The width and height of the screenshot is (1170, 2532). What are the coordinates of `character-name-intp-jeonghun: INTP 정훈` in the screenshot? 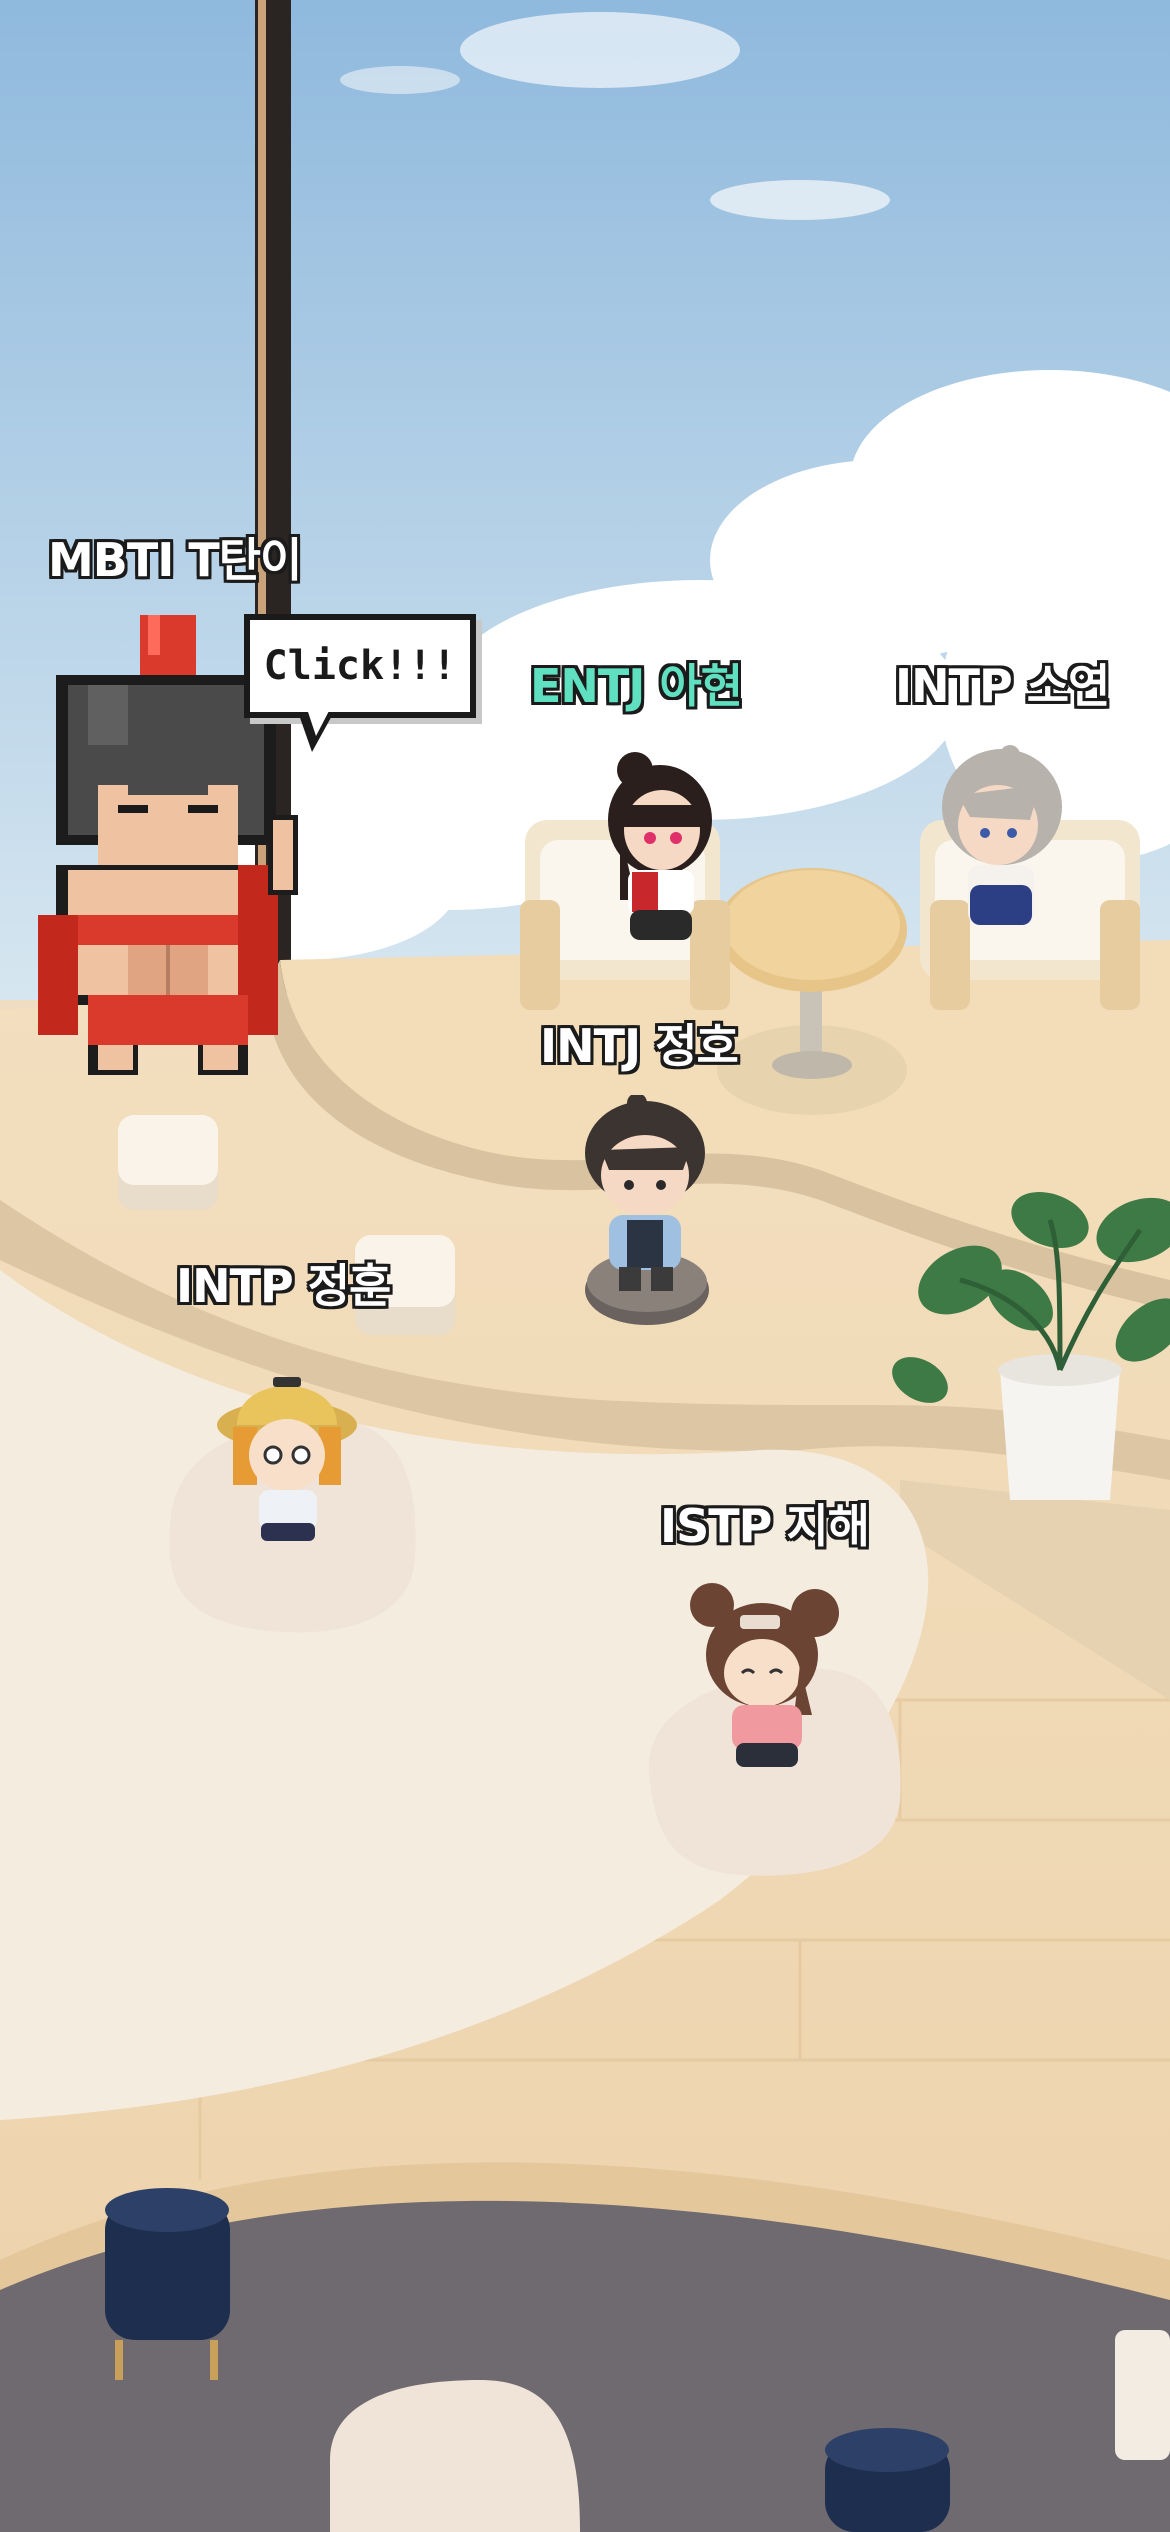 It's located at (283, 1286).